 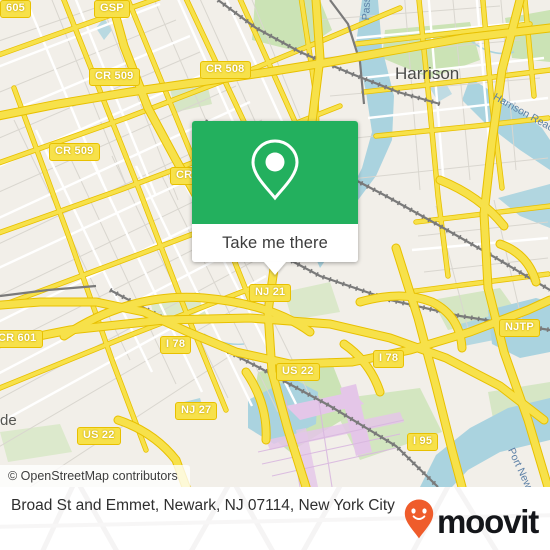 What do you see at coordinates (419, 521) in the screenshot?
I see `moovit-smiling-pin-icon` at bounding box center [419, 521].